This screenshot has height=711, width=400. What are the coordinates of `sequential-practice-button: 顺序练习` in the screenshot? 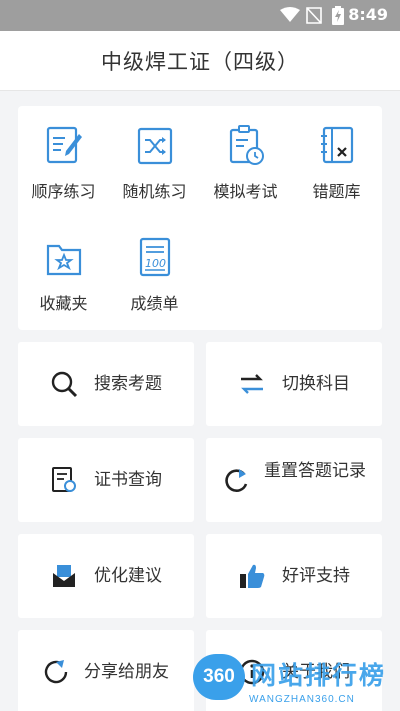 It's located at (63, 161).